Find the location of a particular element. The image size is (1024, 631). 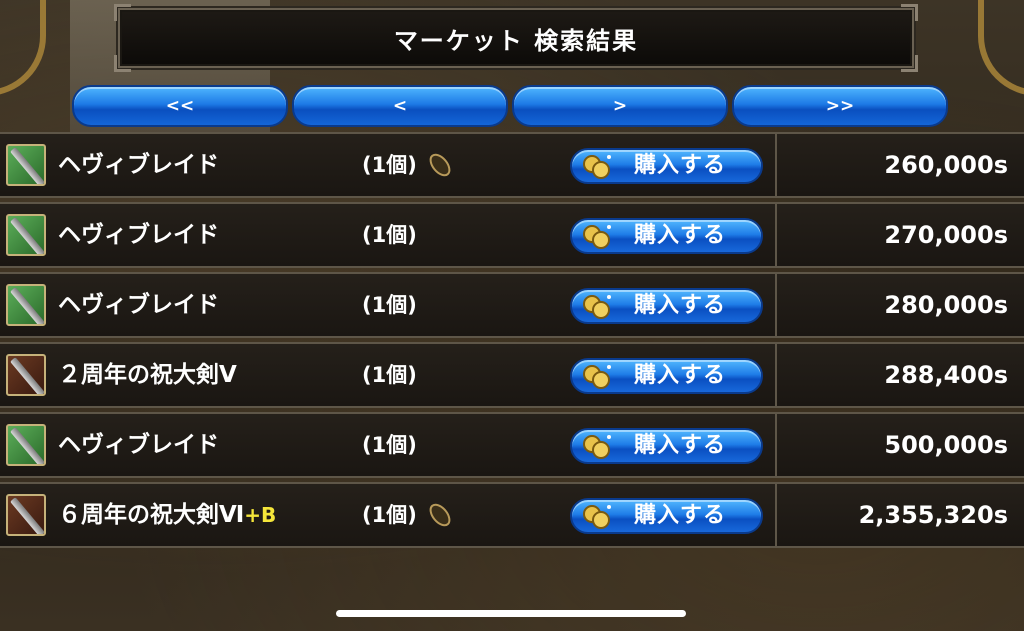

listing-row: ヘヴィブレイド (1個) 購入する 260,000s is located at coordinates (512, 165).